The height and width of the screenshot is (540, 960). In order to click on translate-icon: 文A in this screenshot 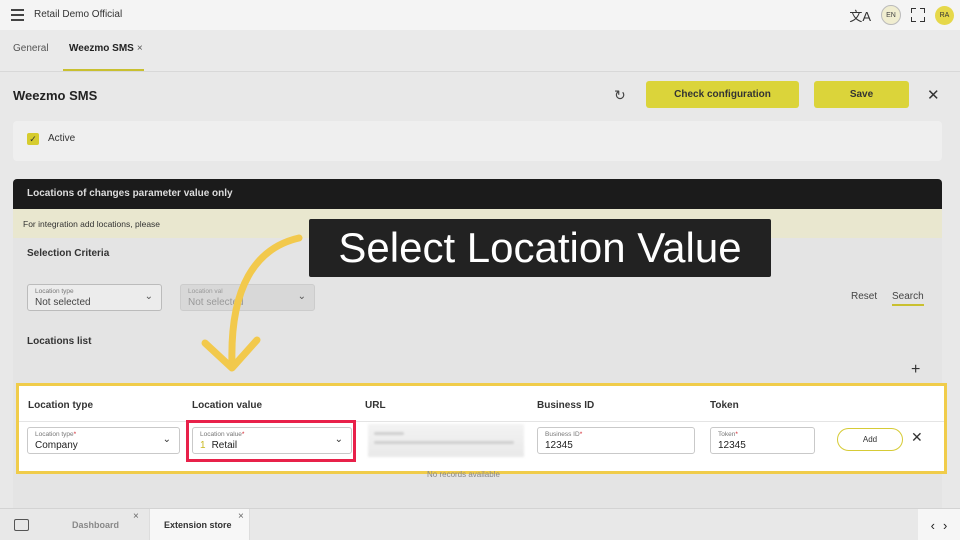, I will do `click(860, 15)`.